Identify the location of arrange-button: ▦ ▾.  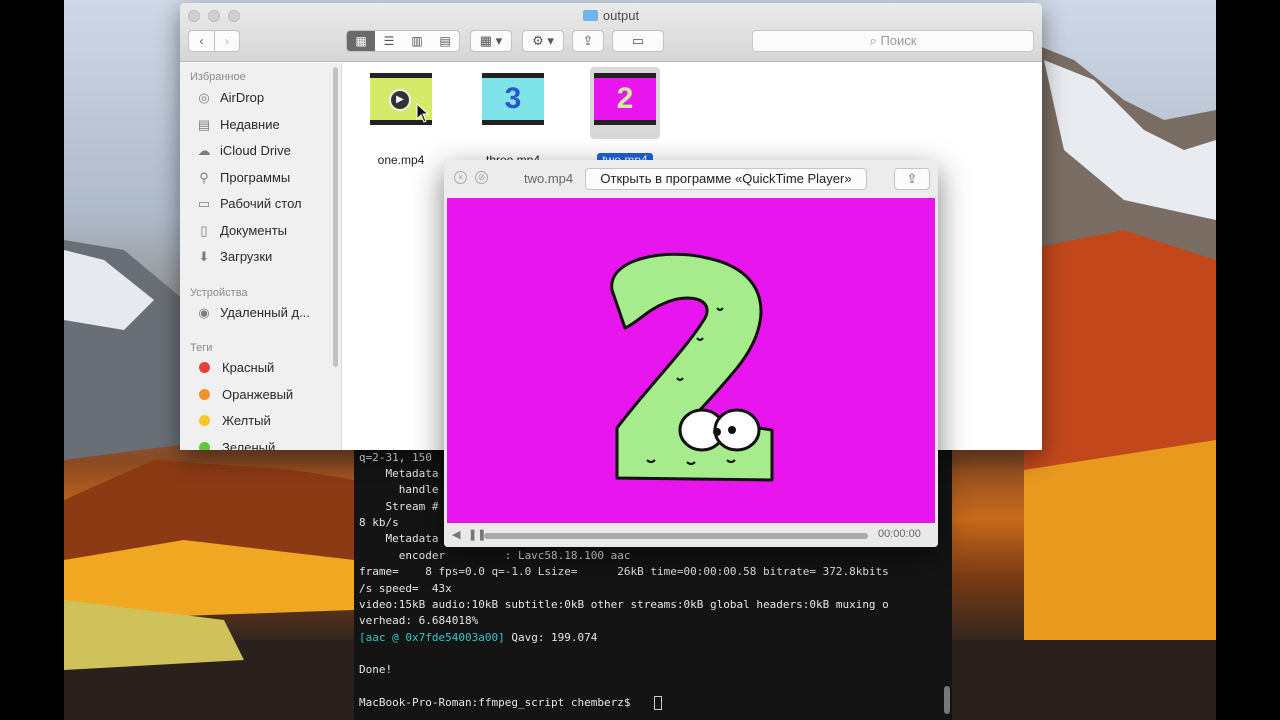
(491, 41).